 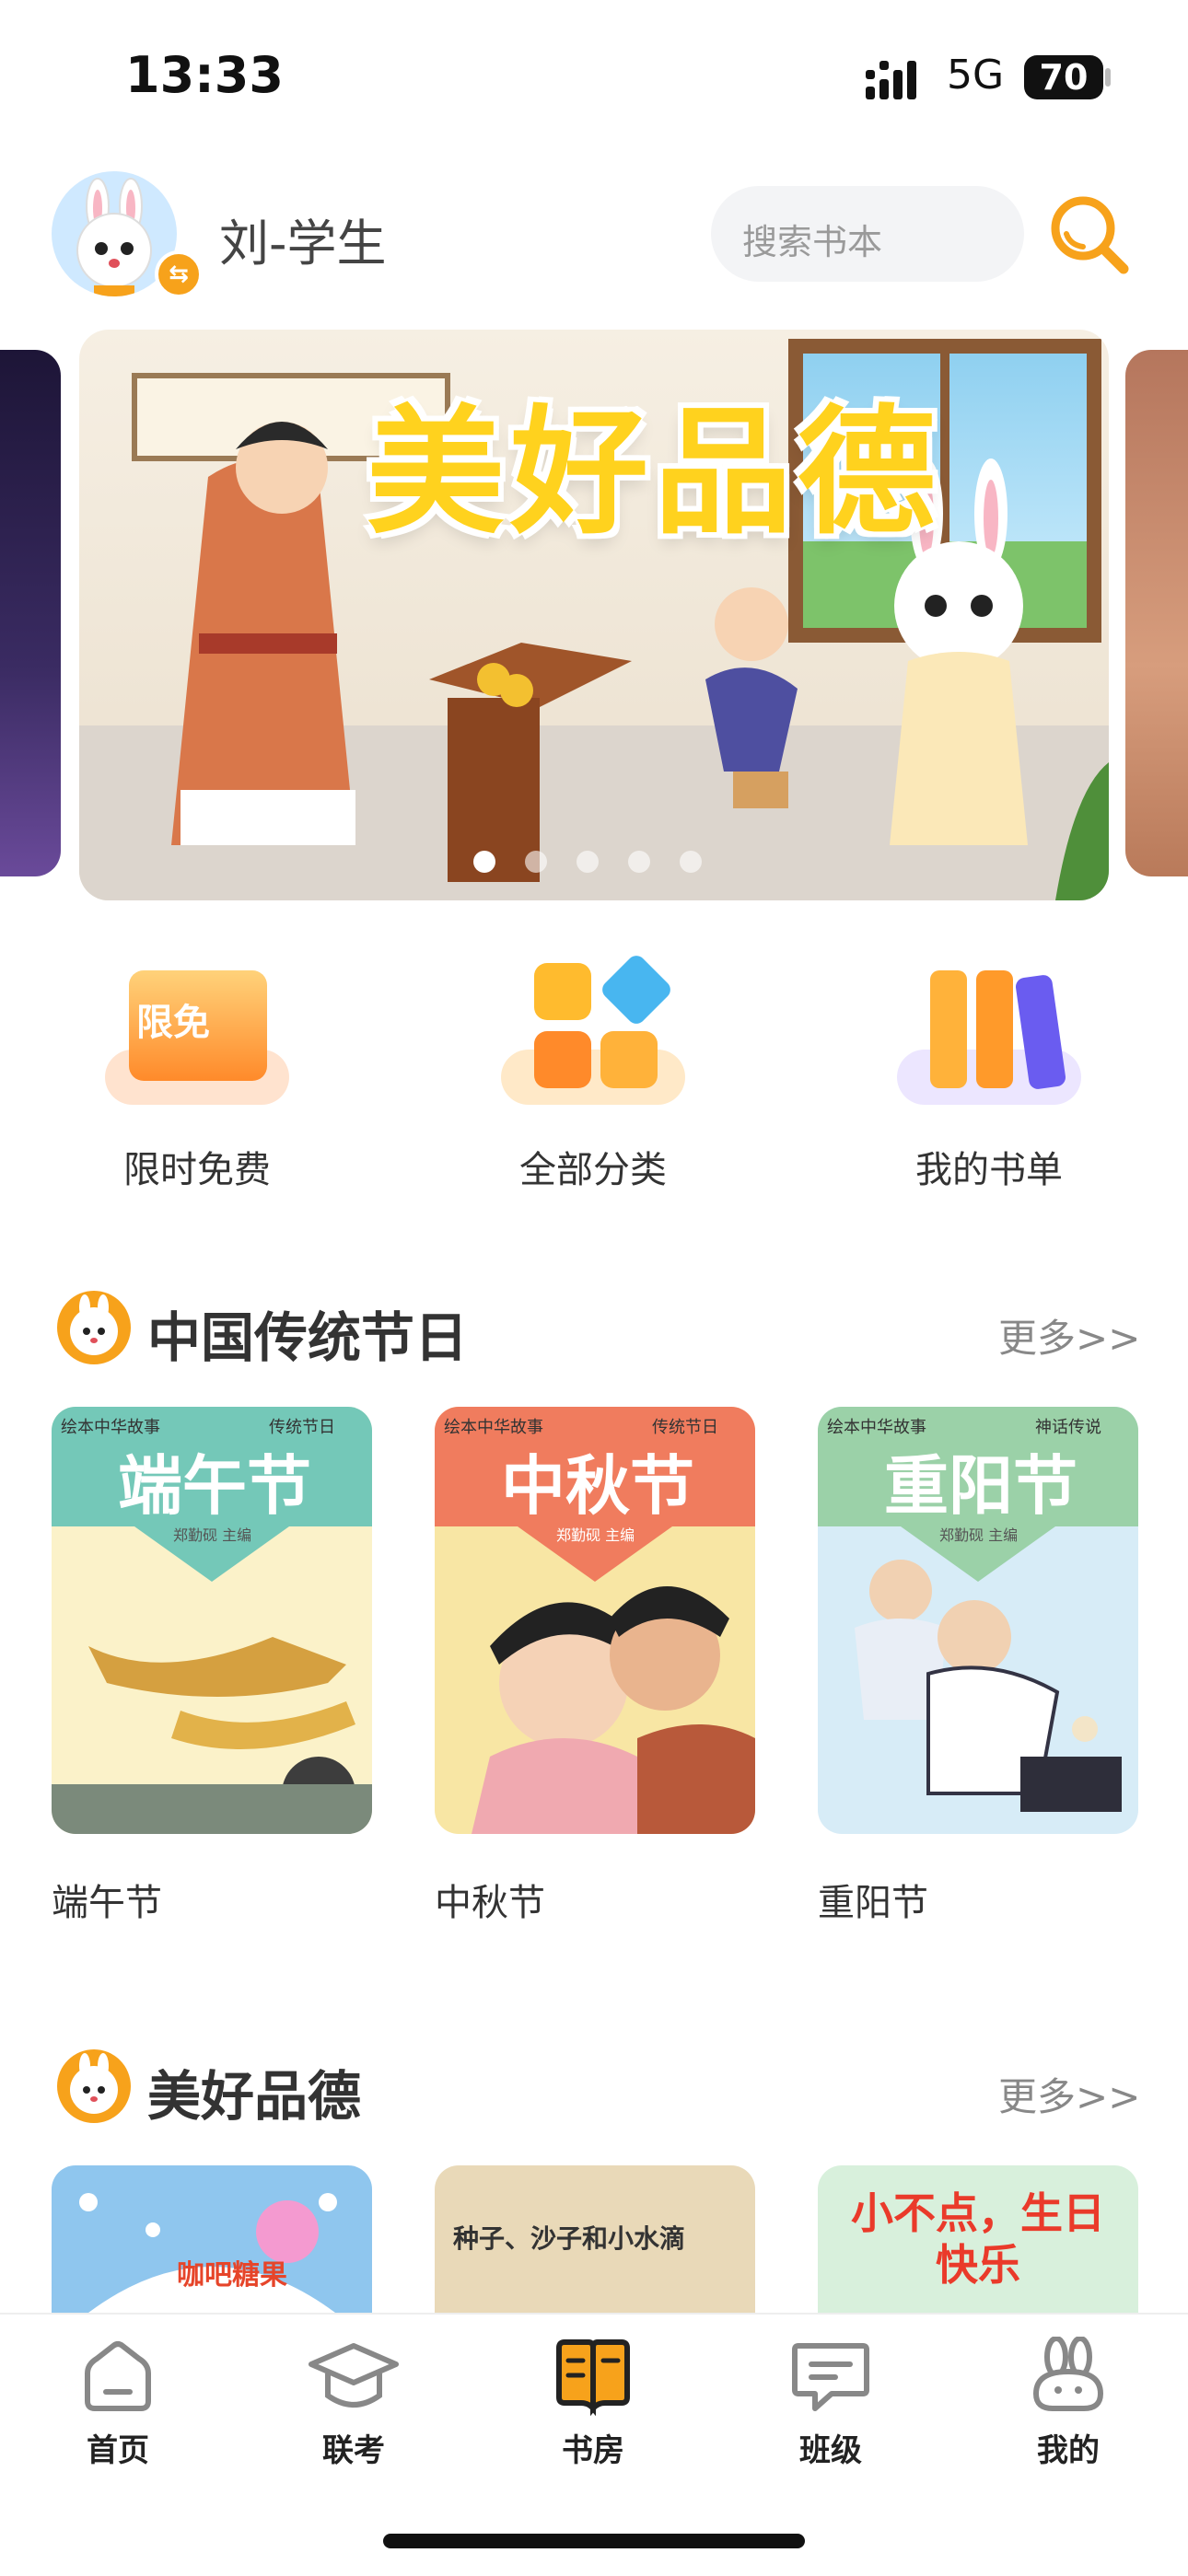 I want to click on home-icon, so click(x=118, y=2376).